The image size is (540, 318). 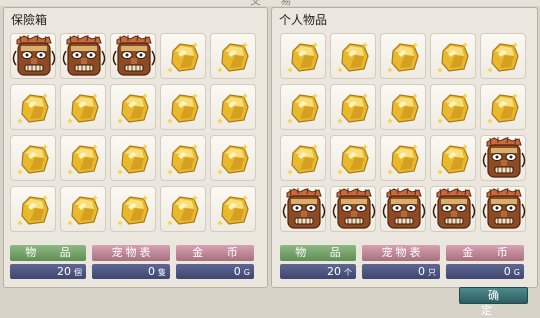 I want to click on personal-coins-count: 0G, so click(x=485, y=271).